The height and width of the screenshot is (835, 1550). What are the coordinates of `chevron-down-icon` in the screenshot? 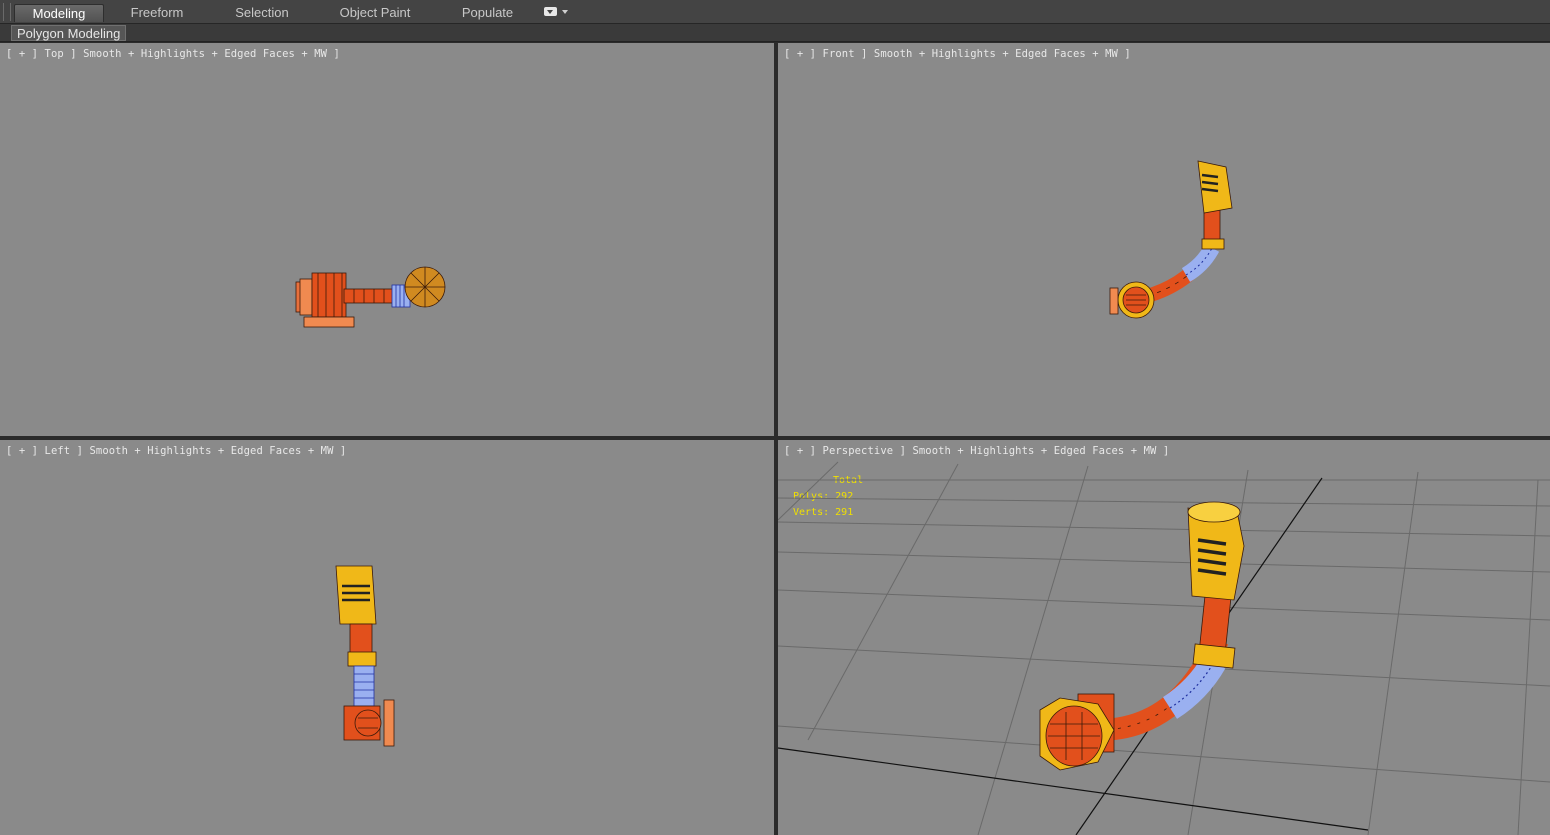 It's located at (565, 12).